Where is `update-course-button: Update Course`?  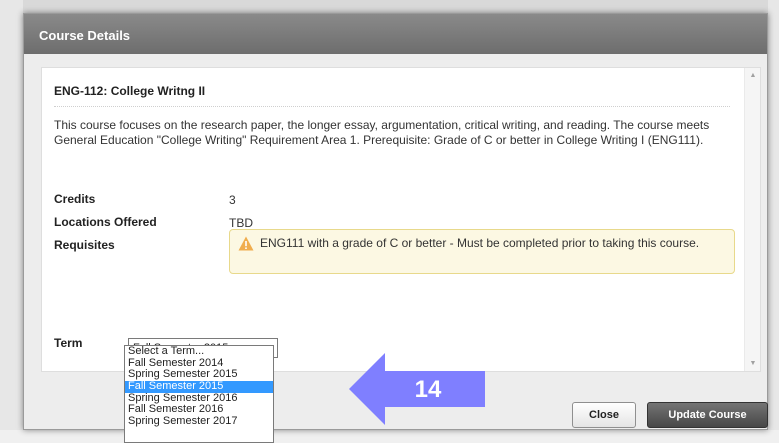 update-course-button: Update Course is located at coordinates (707, 415).